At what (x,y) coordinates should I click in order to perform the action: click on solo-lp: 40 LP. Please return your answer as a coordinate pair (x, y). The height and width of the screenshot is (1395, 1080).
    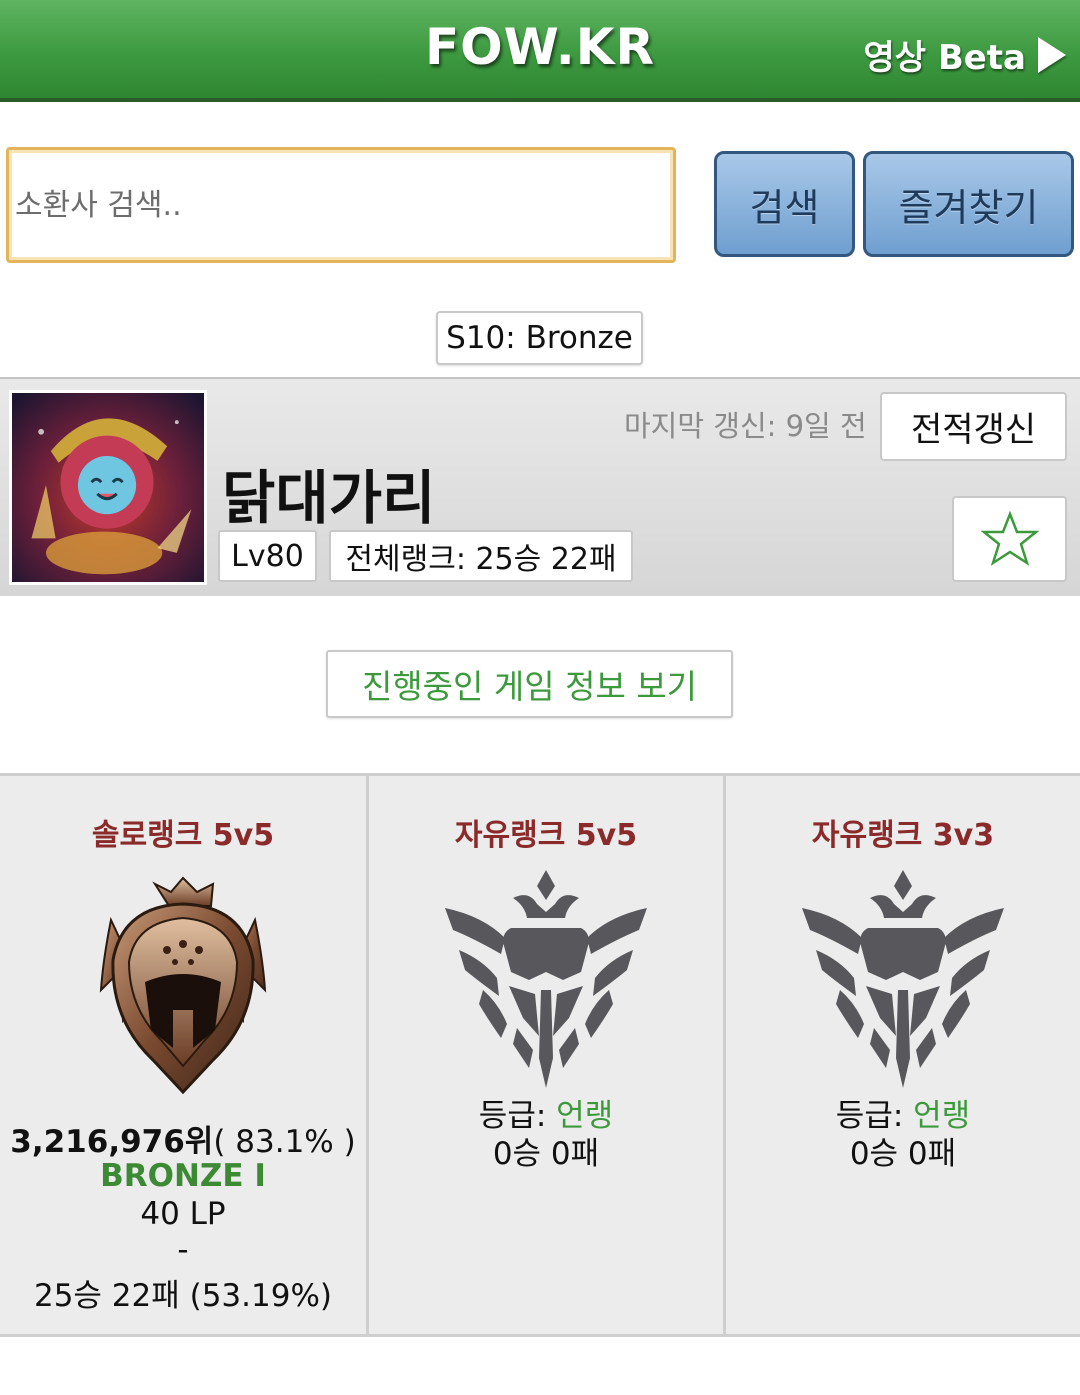
    Looking at the image, I should click on (183, 1214).